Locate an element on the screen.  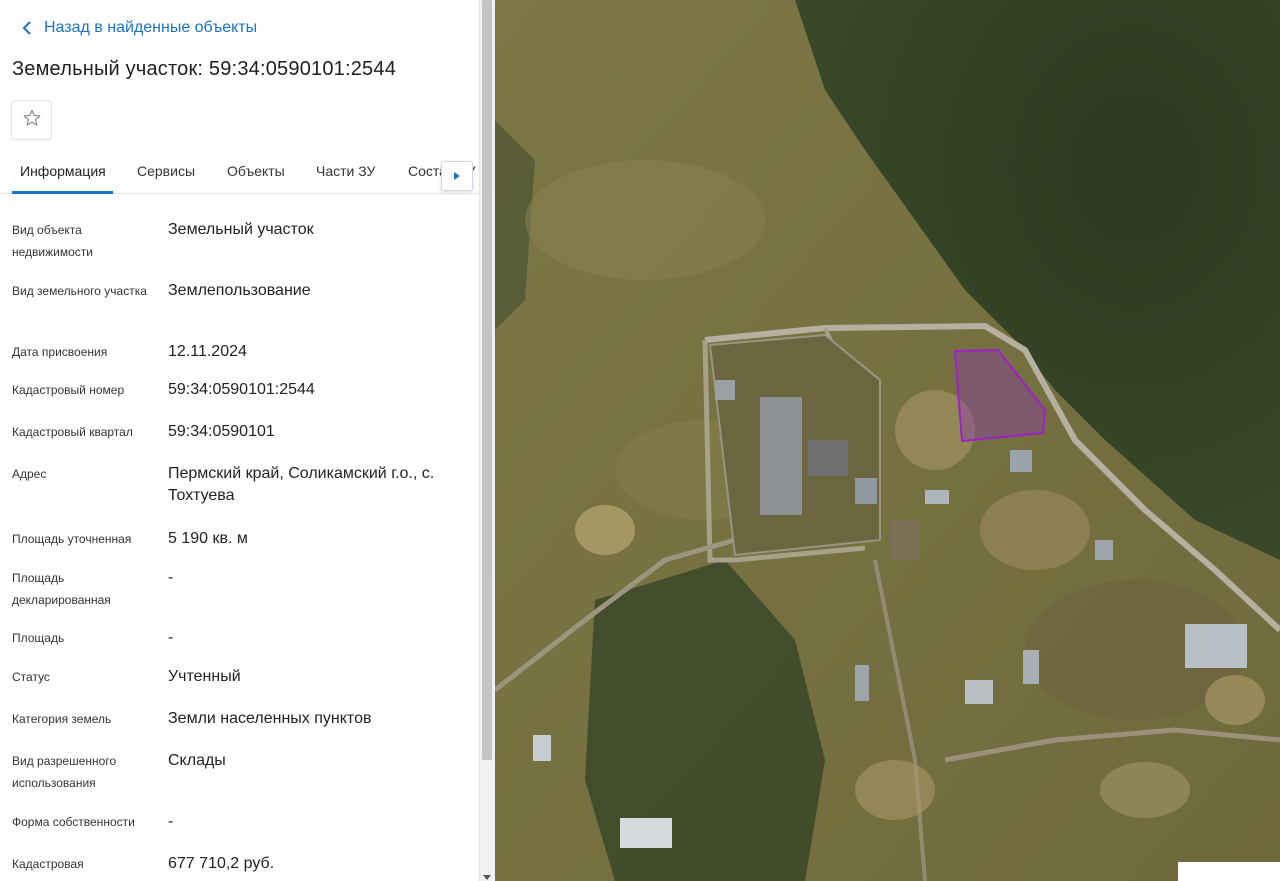
back-to-results-link: Назад в найденные объекты is located at coordinates (136, 28).